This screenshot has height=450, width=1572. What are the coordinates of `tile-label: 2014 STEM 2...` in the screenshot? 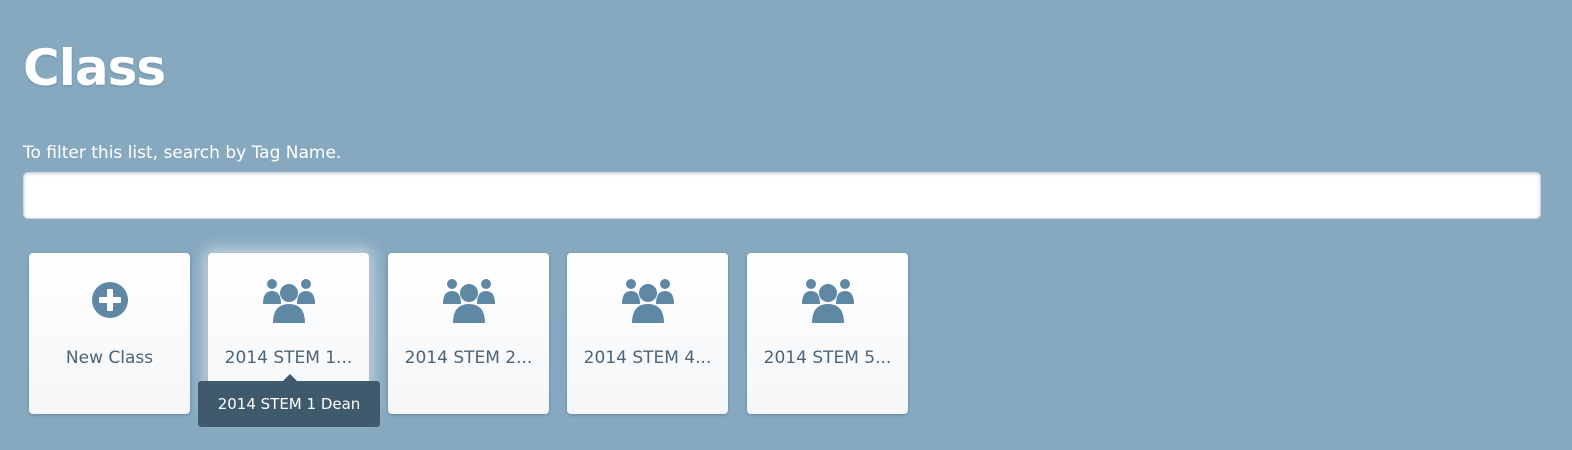 It's located at (468, 358).